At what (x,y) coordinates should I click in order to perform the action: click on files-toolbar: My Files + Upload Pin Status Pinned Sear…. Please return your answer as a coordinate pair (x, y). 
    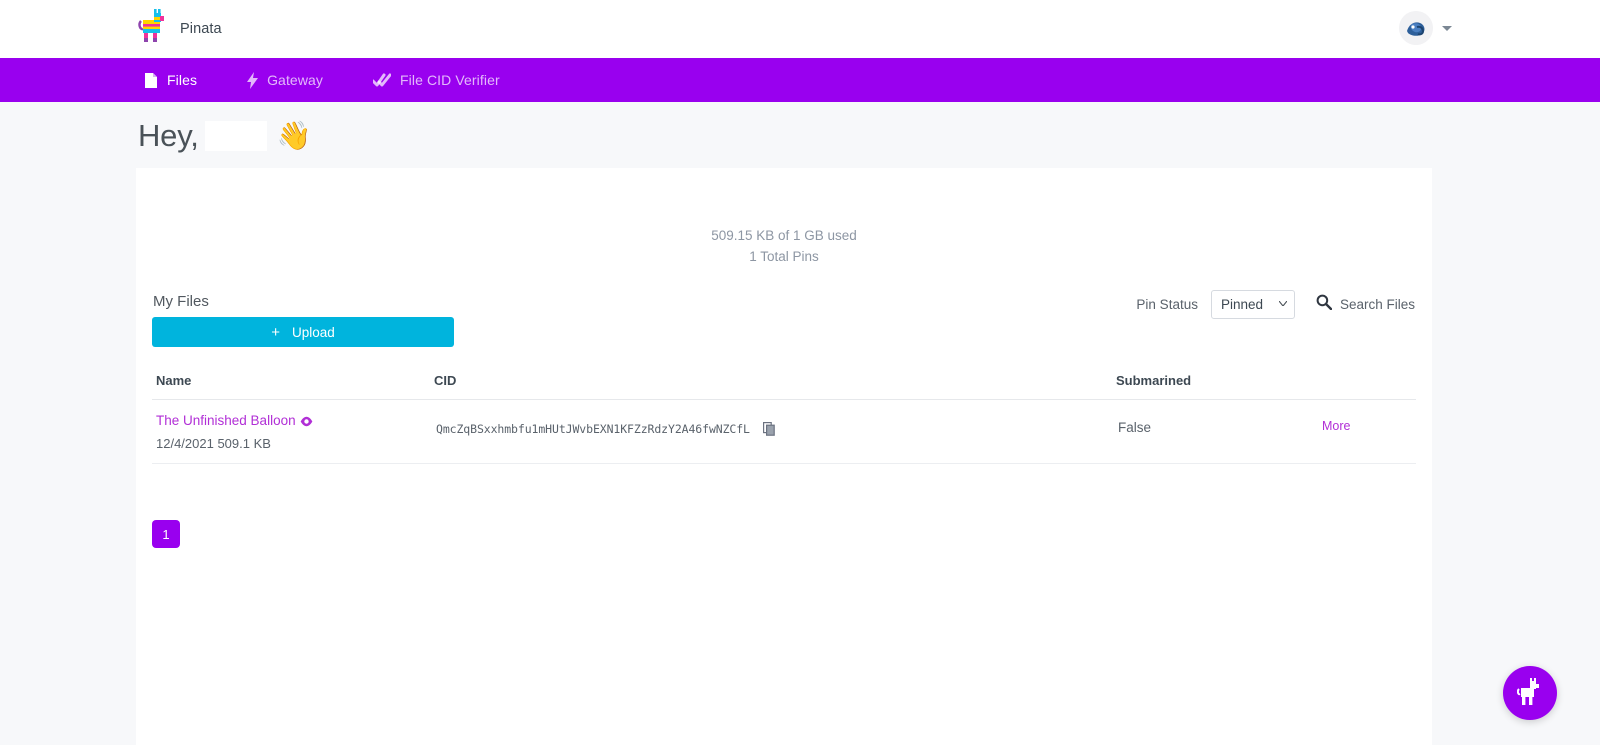
    Looking at the image, I should click on (784, 323).